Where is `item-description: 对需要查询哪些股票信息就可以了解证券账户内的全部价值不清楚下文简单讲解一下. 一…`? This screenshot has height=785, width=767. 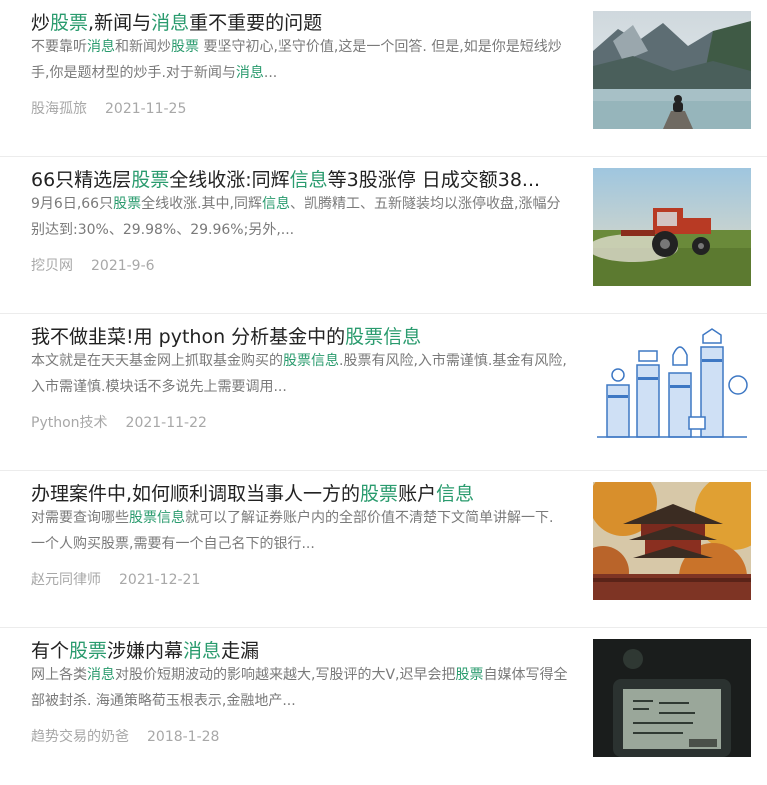 item-description: 对需要查询哪些股票信息就可以了解证券账户内的全部价值不清楚下文简单讲解一下. 一… is located at coordinates (301, 531).